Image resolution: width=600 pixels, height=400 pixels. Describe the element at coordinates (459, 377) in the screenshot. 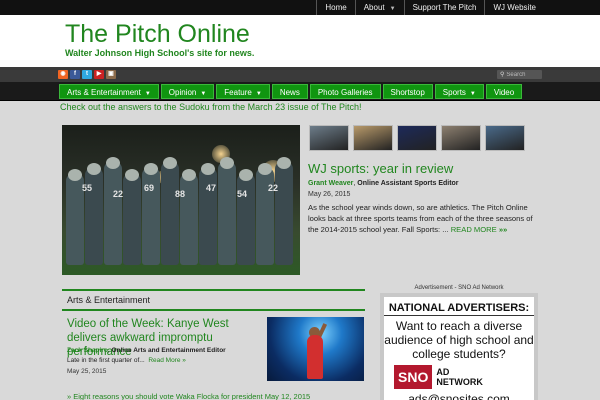

I see `sno-logo-sub: AD NETWORK` at that location.